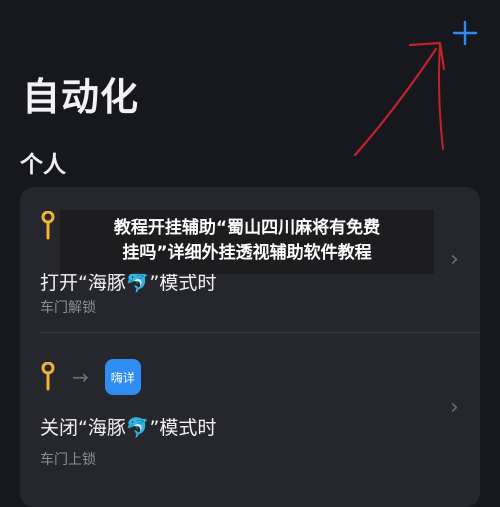  I want to click on section-title: 个人, so click(43, 165).